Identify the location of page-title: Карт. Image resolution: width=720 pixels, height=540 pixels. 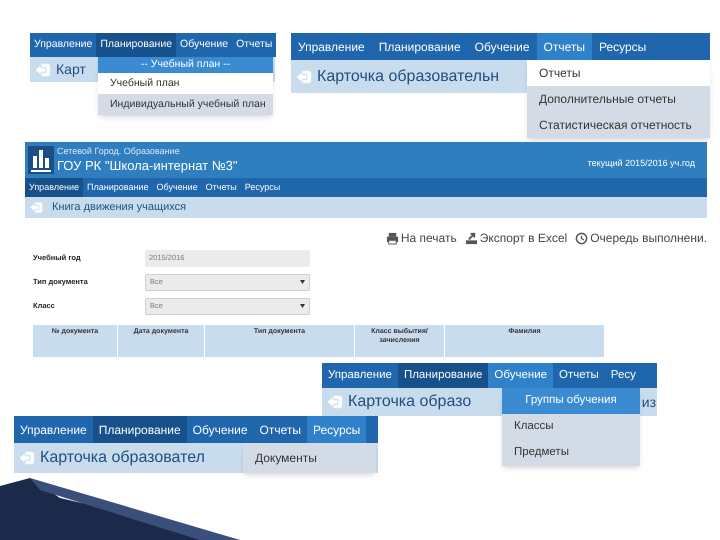
(71, 69).